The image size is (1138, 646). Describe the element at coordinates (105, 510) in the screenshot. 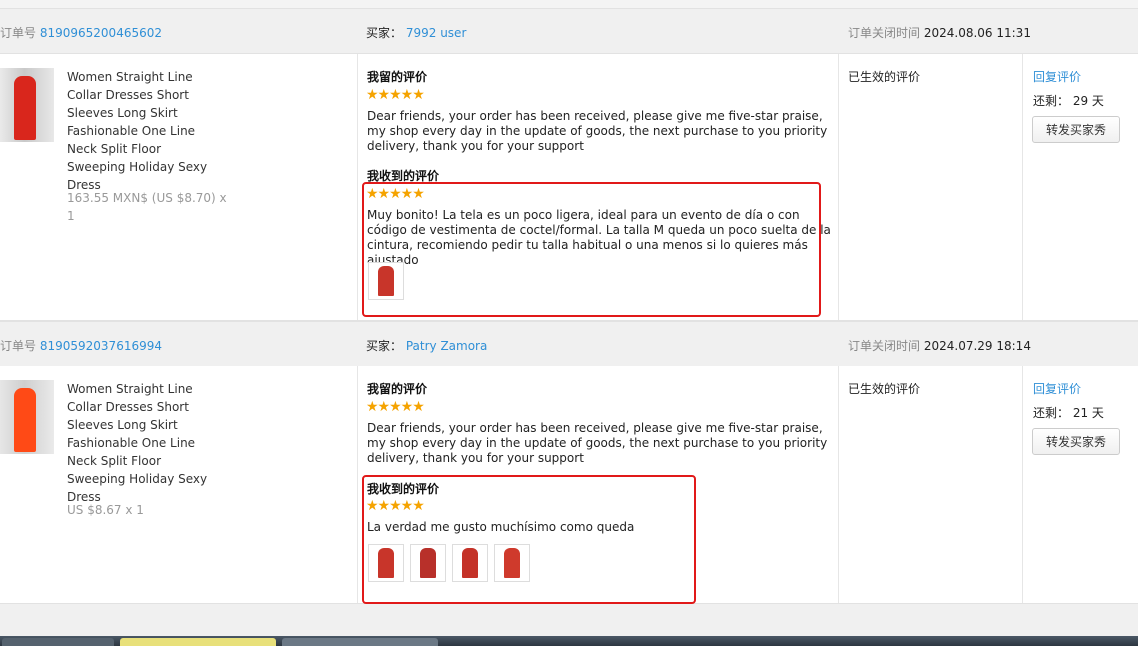

I see `product-price: US $8.67 x 1` at that location.